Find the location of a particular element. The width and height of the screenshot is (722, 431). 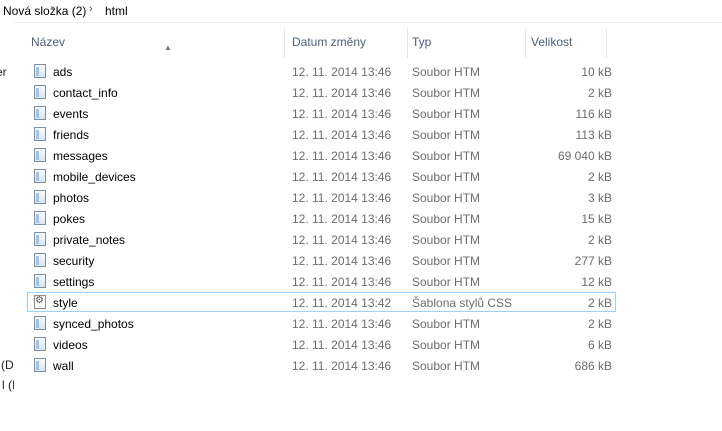

file-name: style is located at coordinates (65, 303).